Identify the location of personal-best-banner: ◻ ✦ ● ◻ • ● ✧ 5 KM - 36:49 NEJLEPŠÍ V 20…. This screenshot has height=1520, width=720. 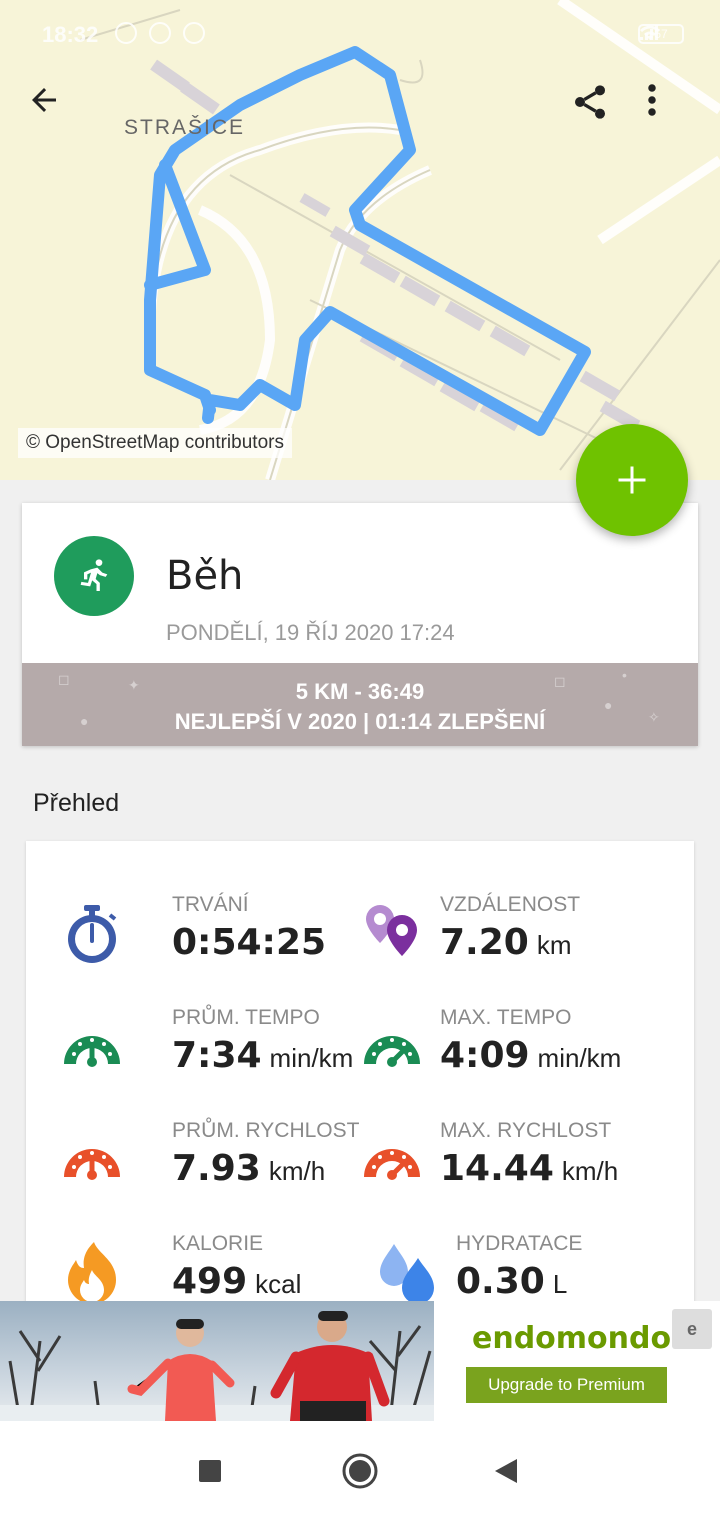
(360, 704).